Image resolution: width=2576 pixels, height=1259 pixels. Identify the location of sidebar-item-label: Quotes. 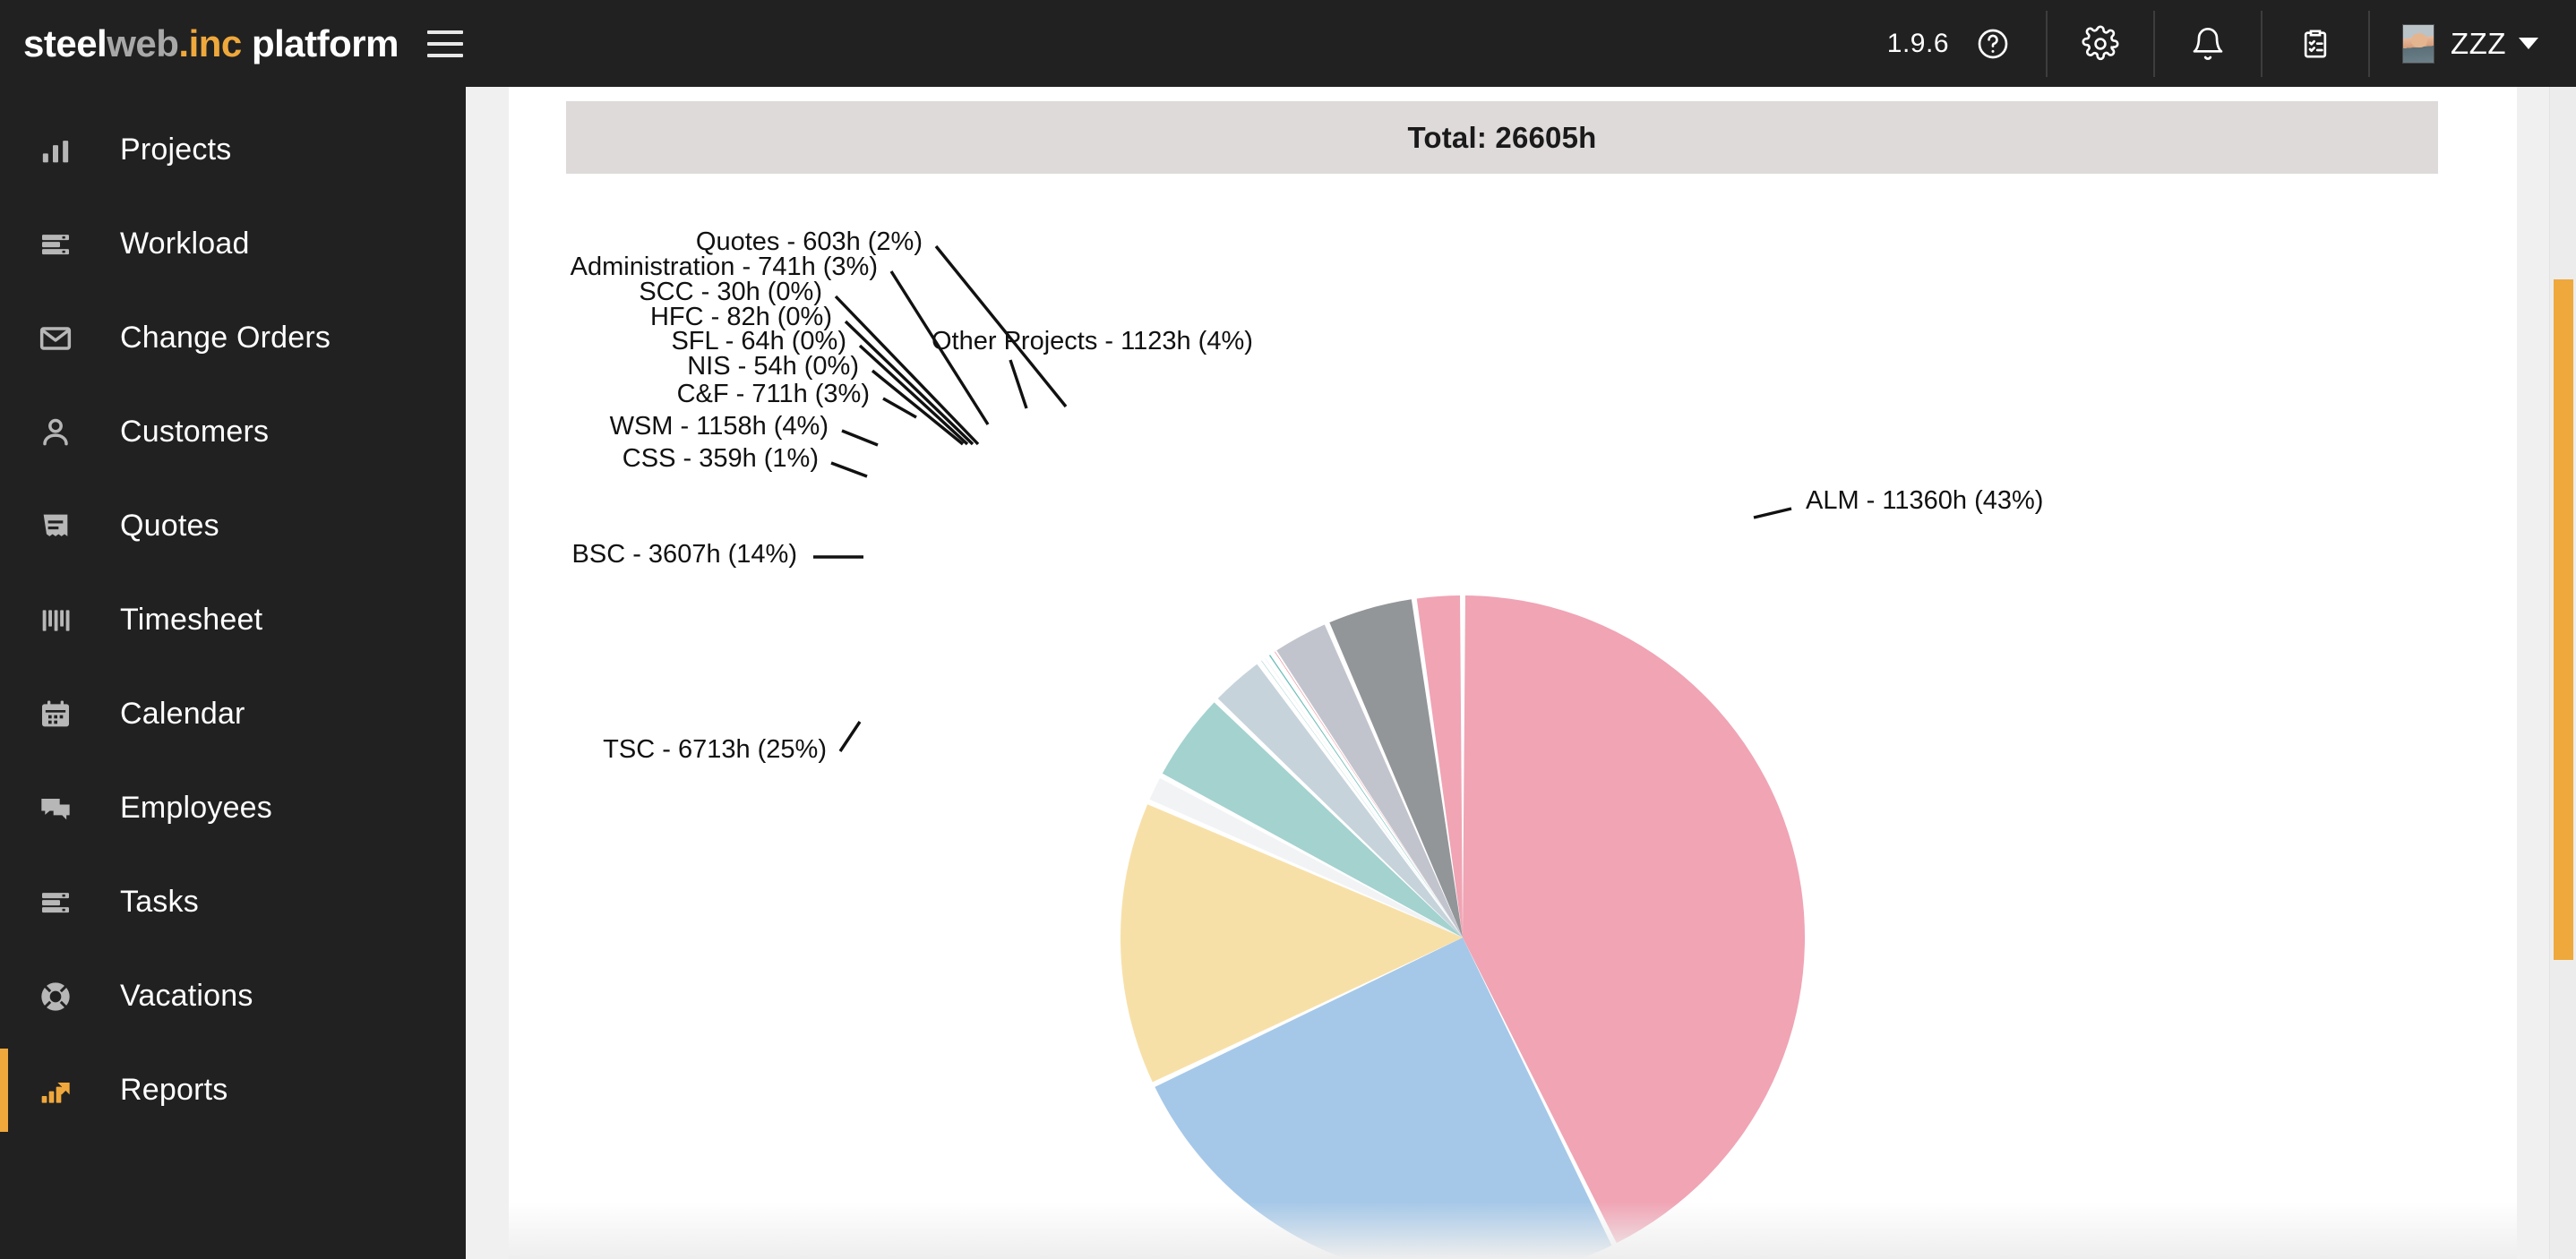
(169, 526).